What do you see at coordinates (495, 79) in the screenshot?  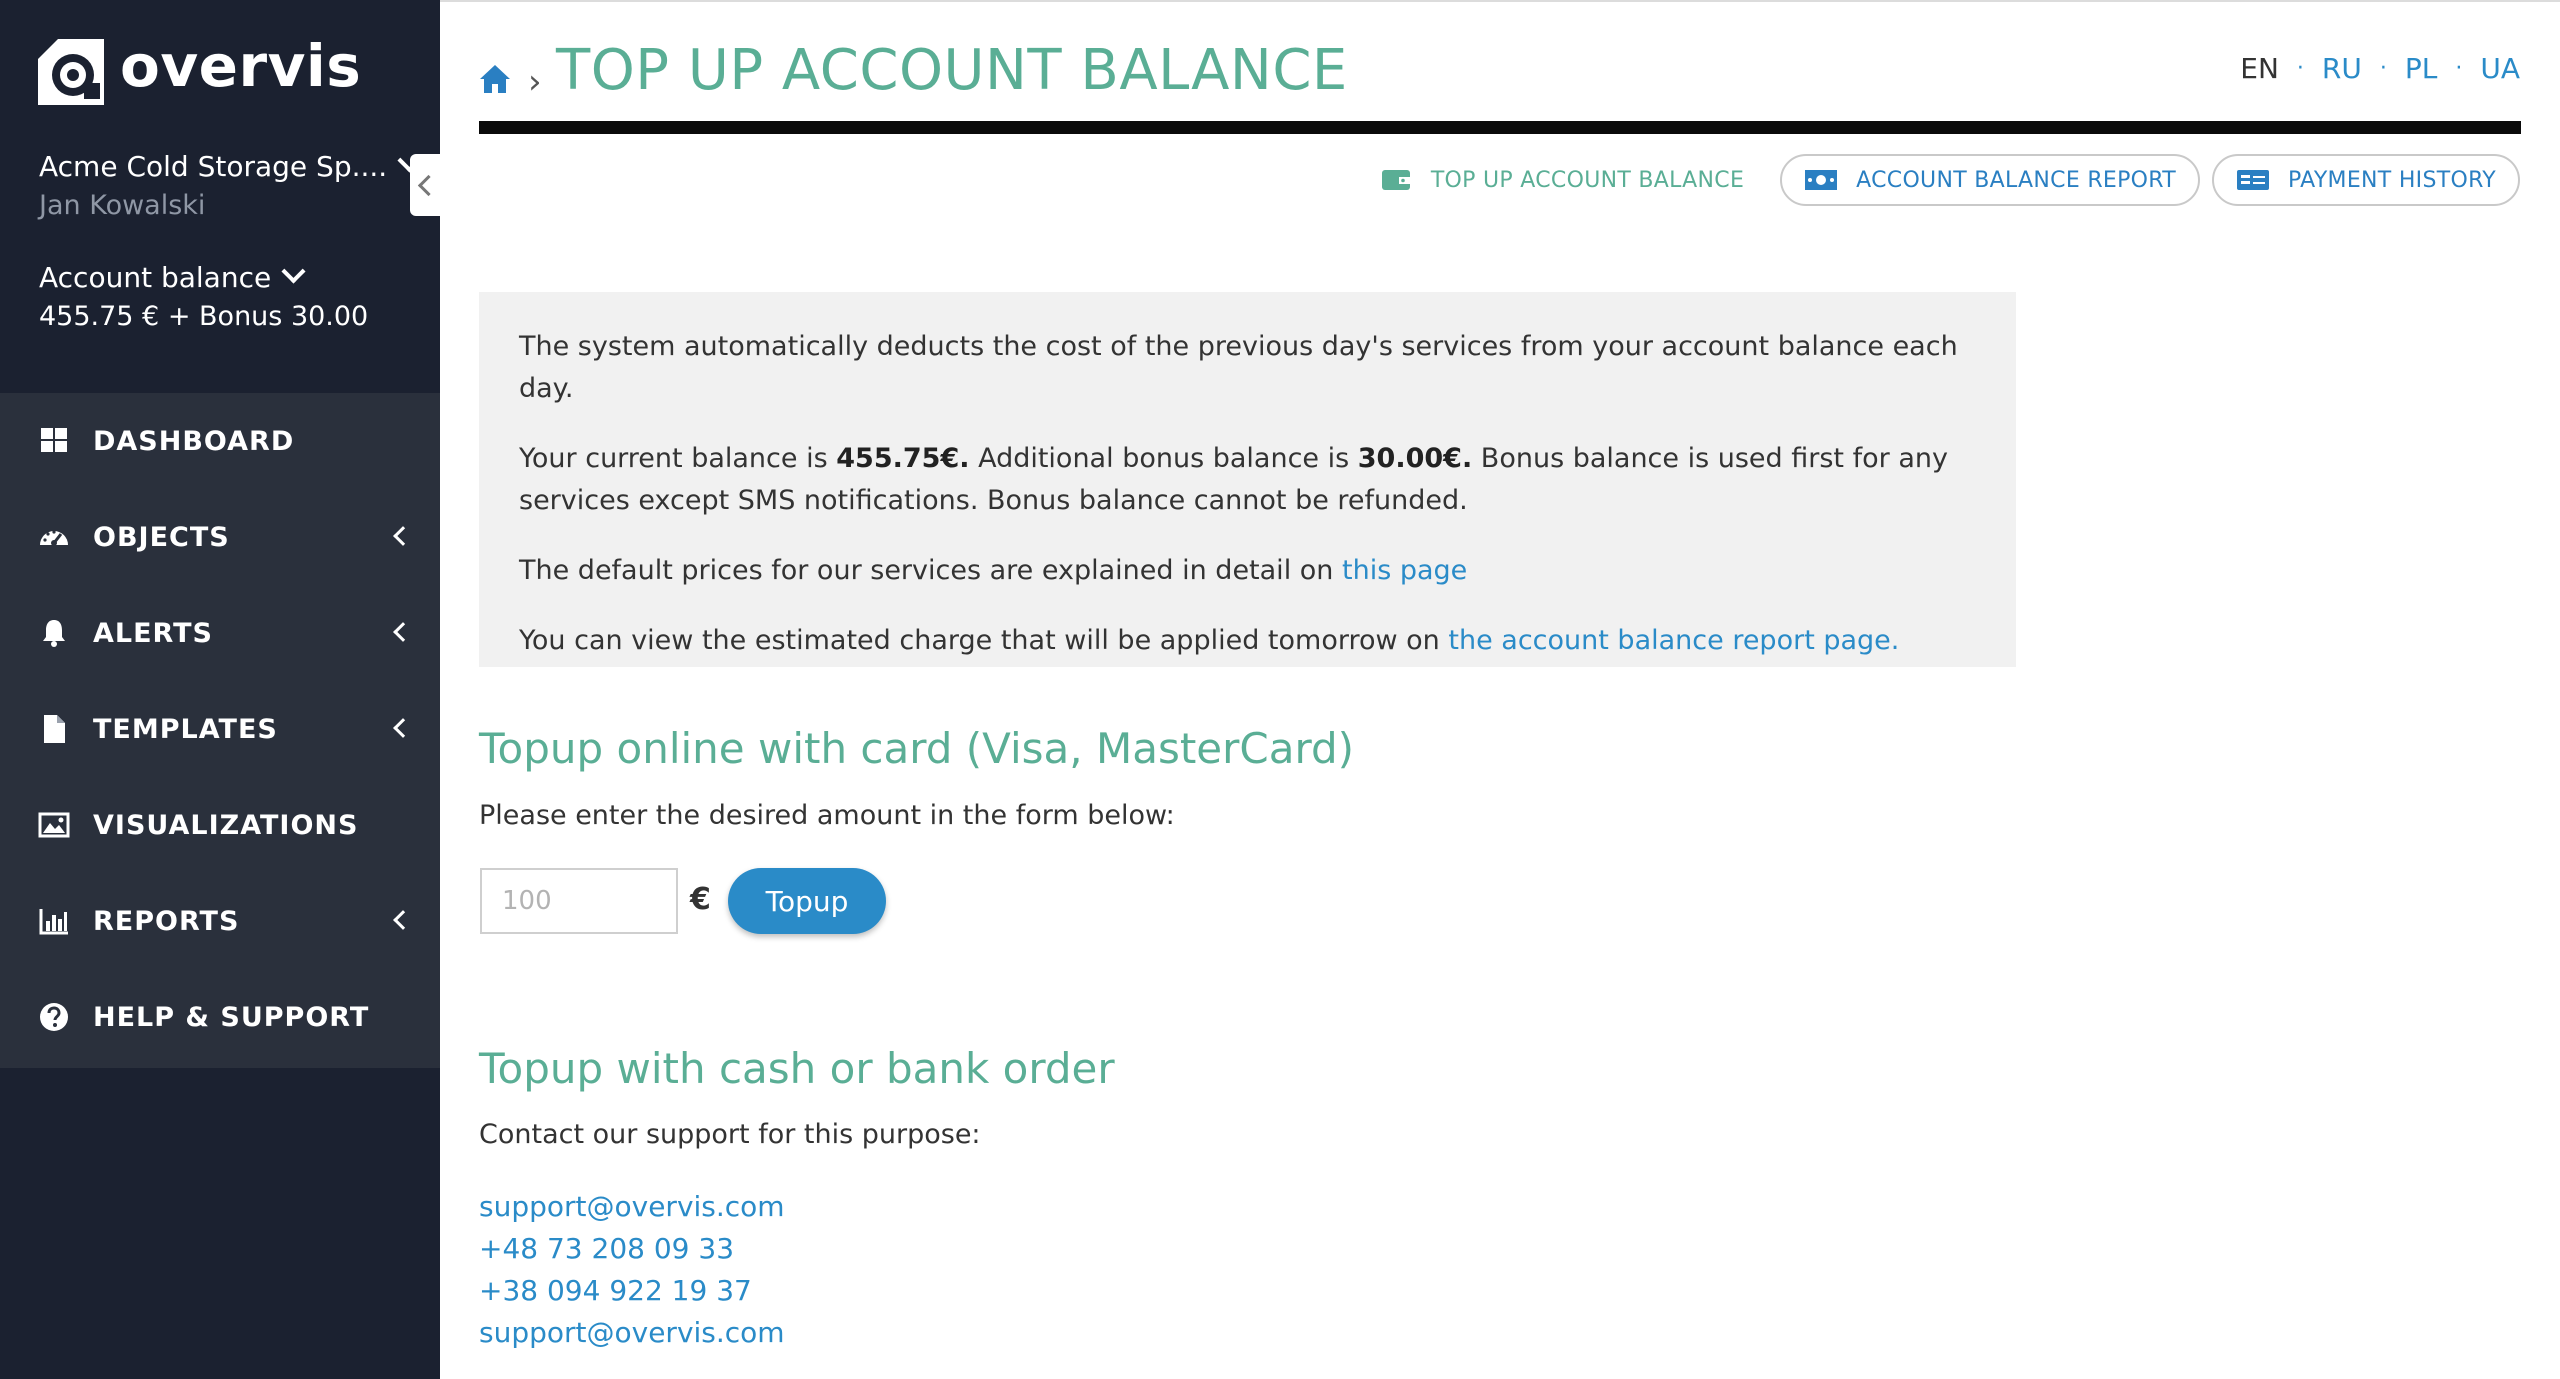 I see `home-icon` at bounding box center [495, 79].